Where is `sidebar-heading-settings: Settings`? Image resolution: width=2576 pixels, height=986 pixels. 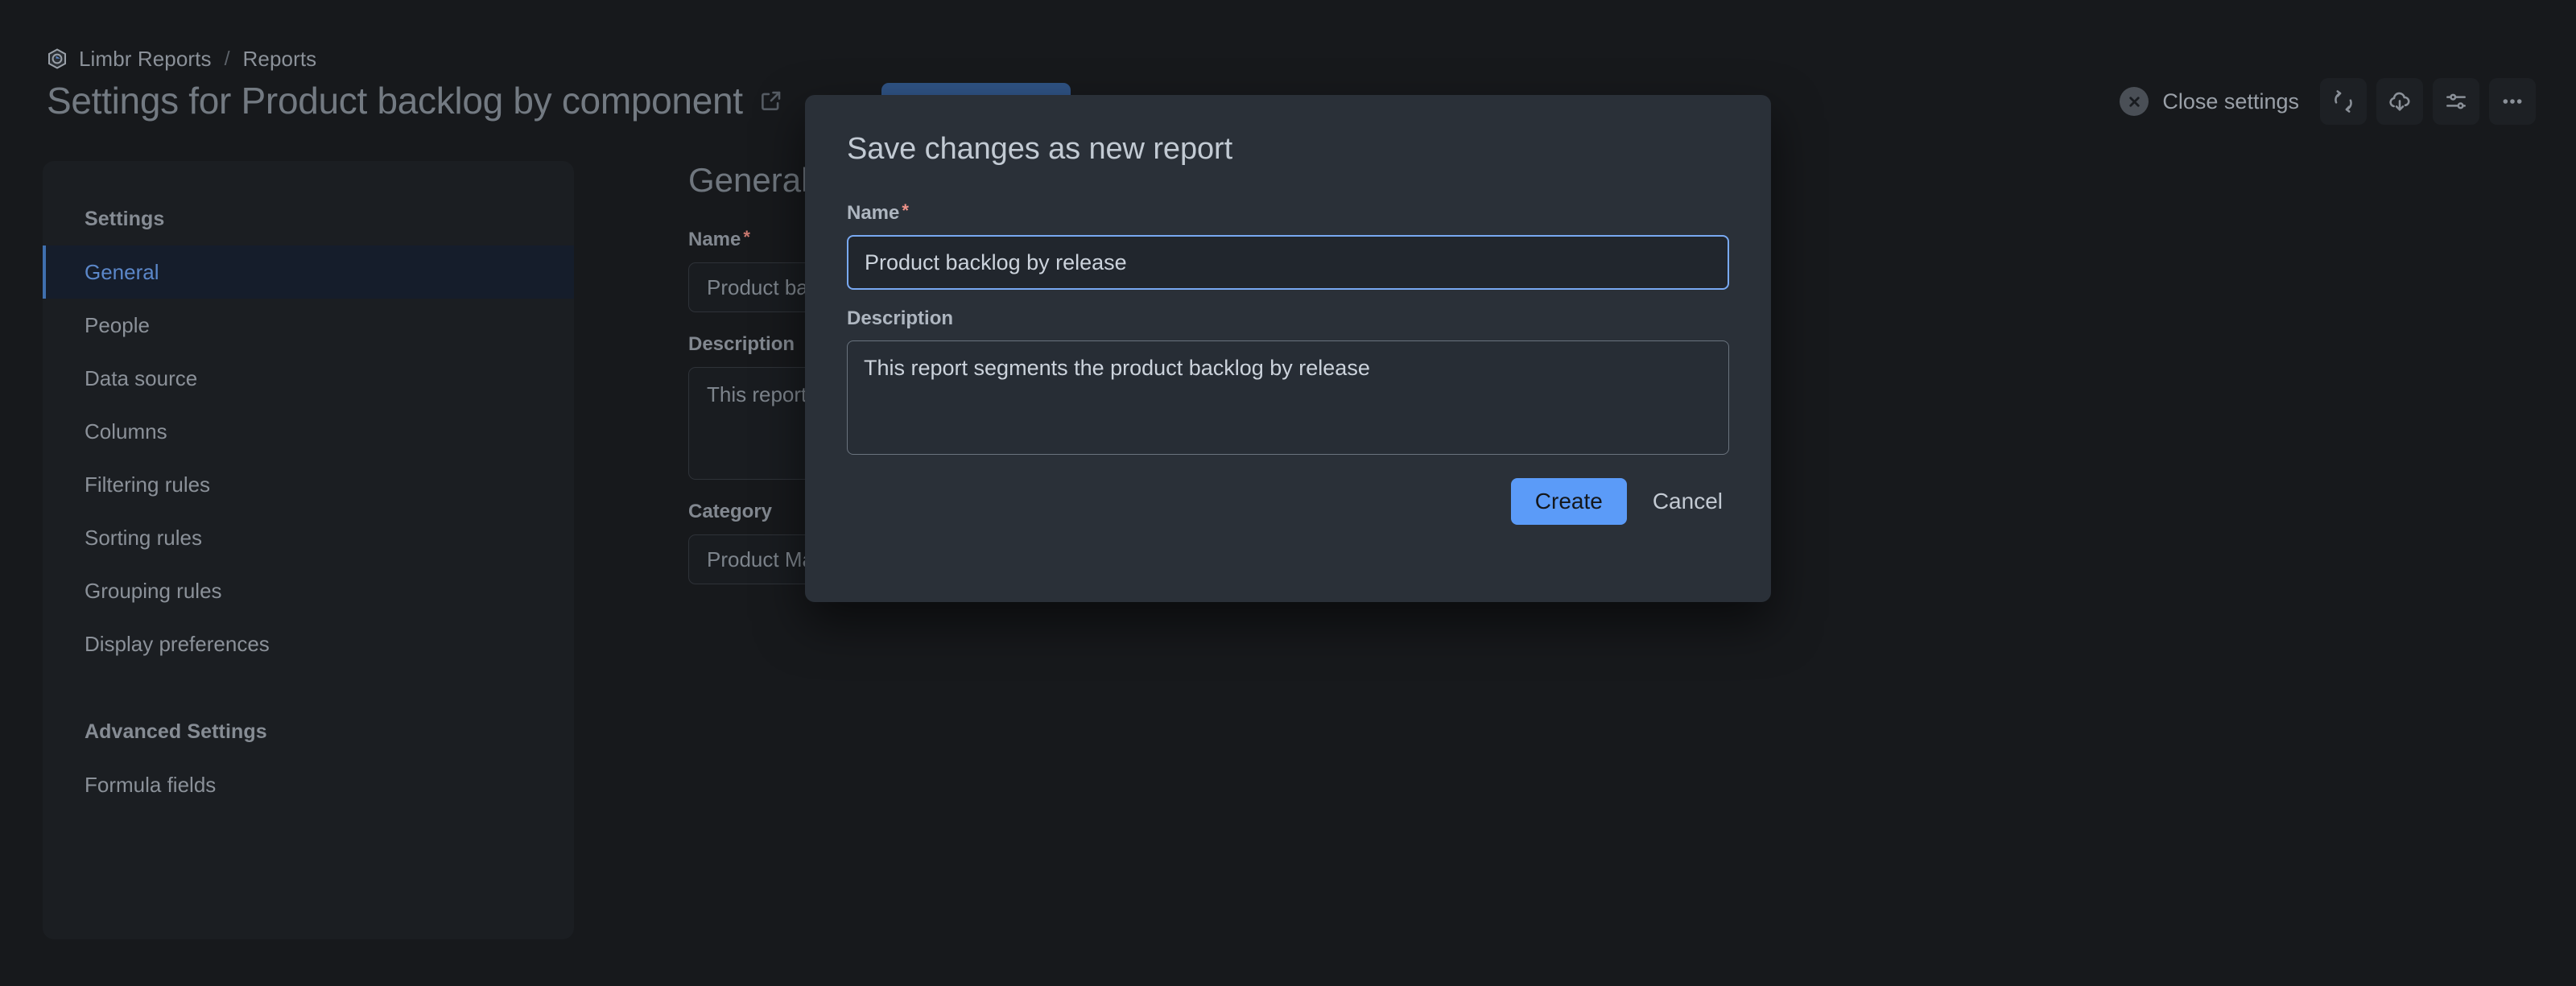
sidebar-heading-settings: Settings is located at coordinates (125, 219).